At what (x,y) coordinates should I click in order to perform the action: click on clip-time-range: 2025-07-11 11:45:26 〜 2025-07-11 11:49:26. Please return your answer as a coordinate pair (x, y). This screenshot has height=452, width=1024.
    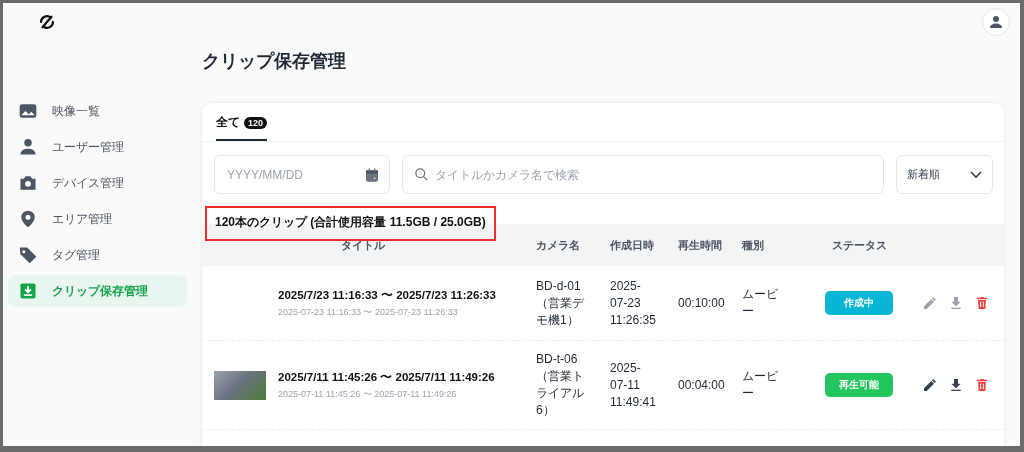
    Looking at the image, I should click on (367, 394).